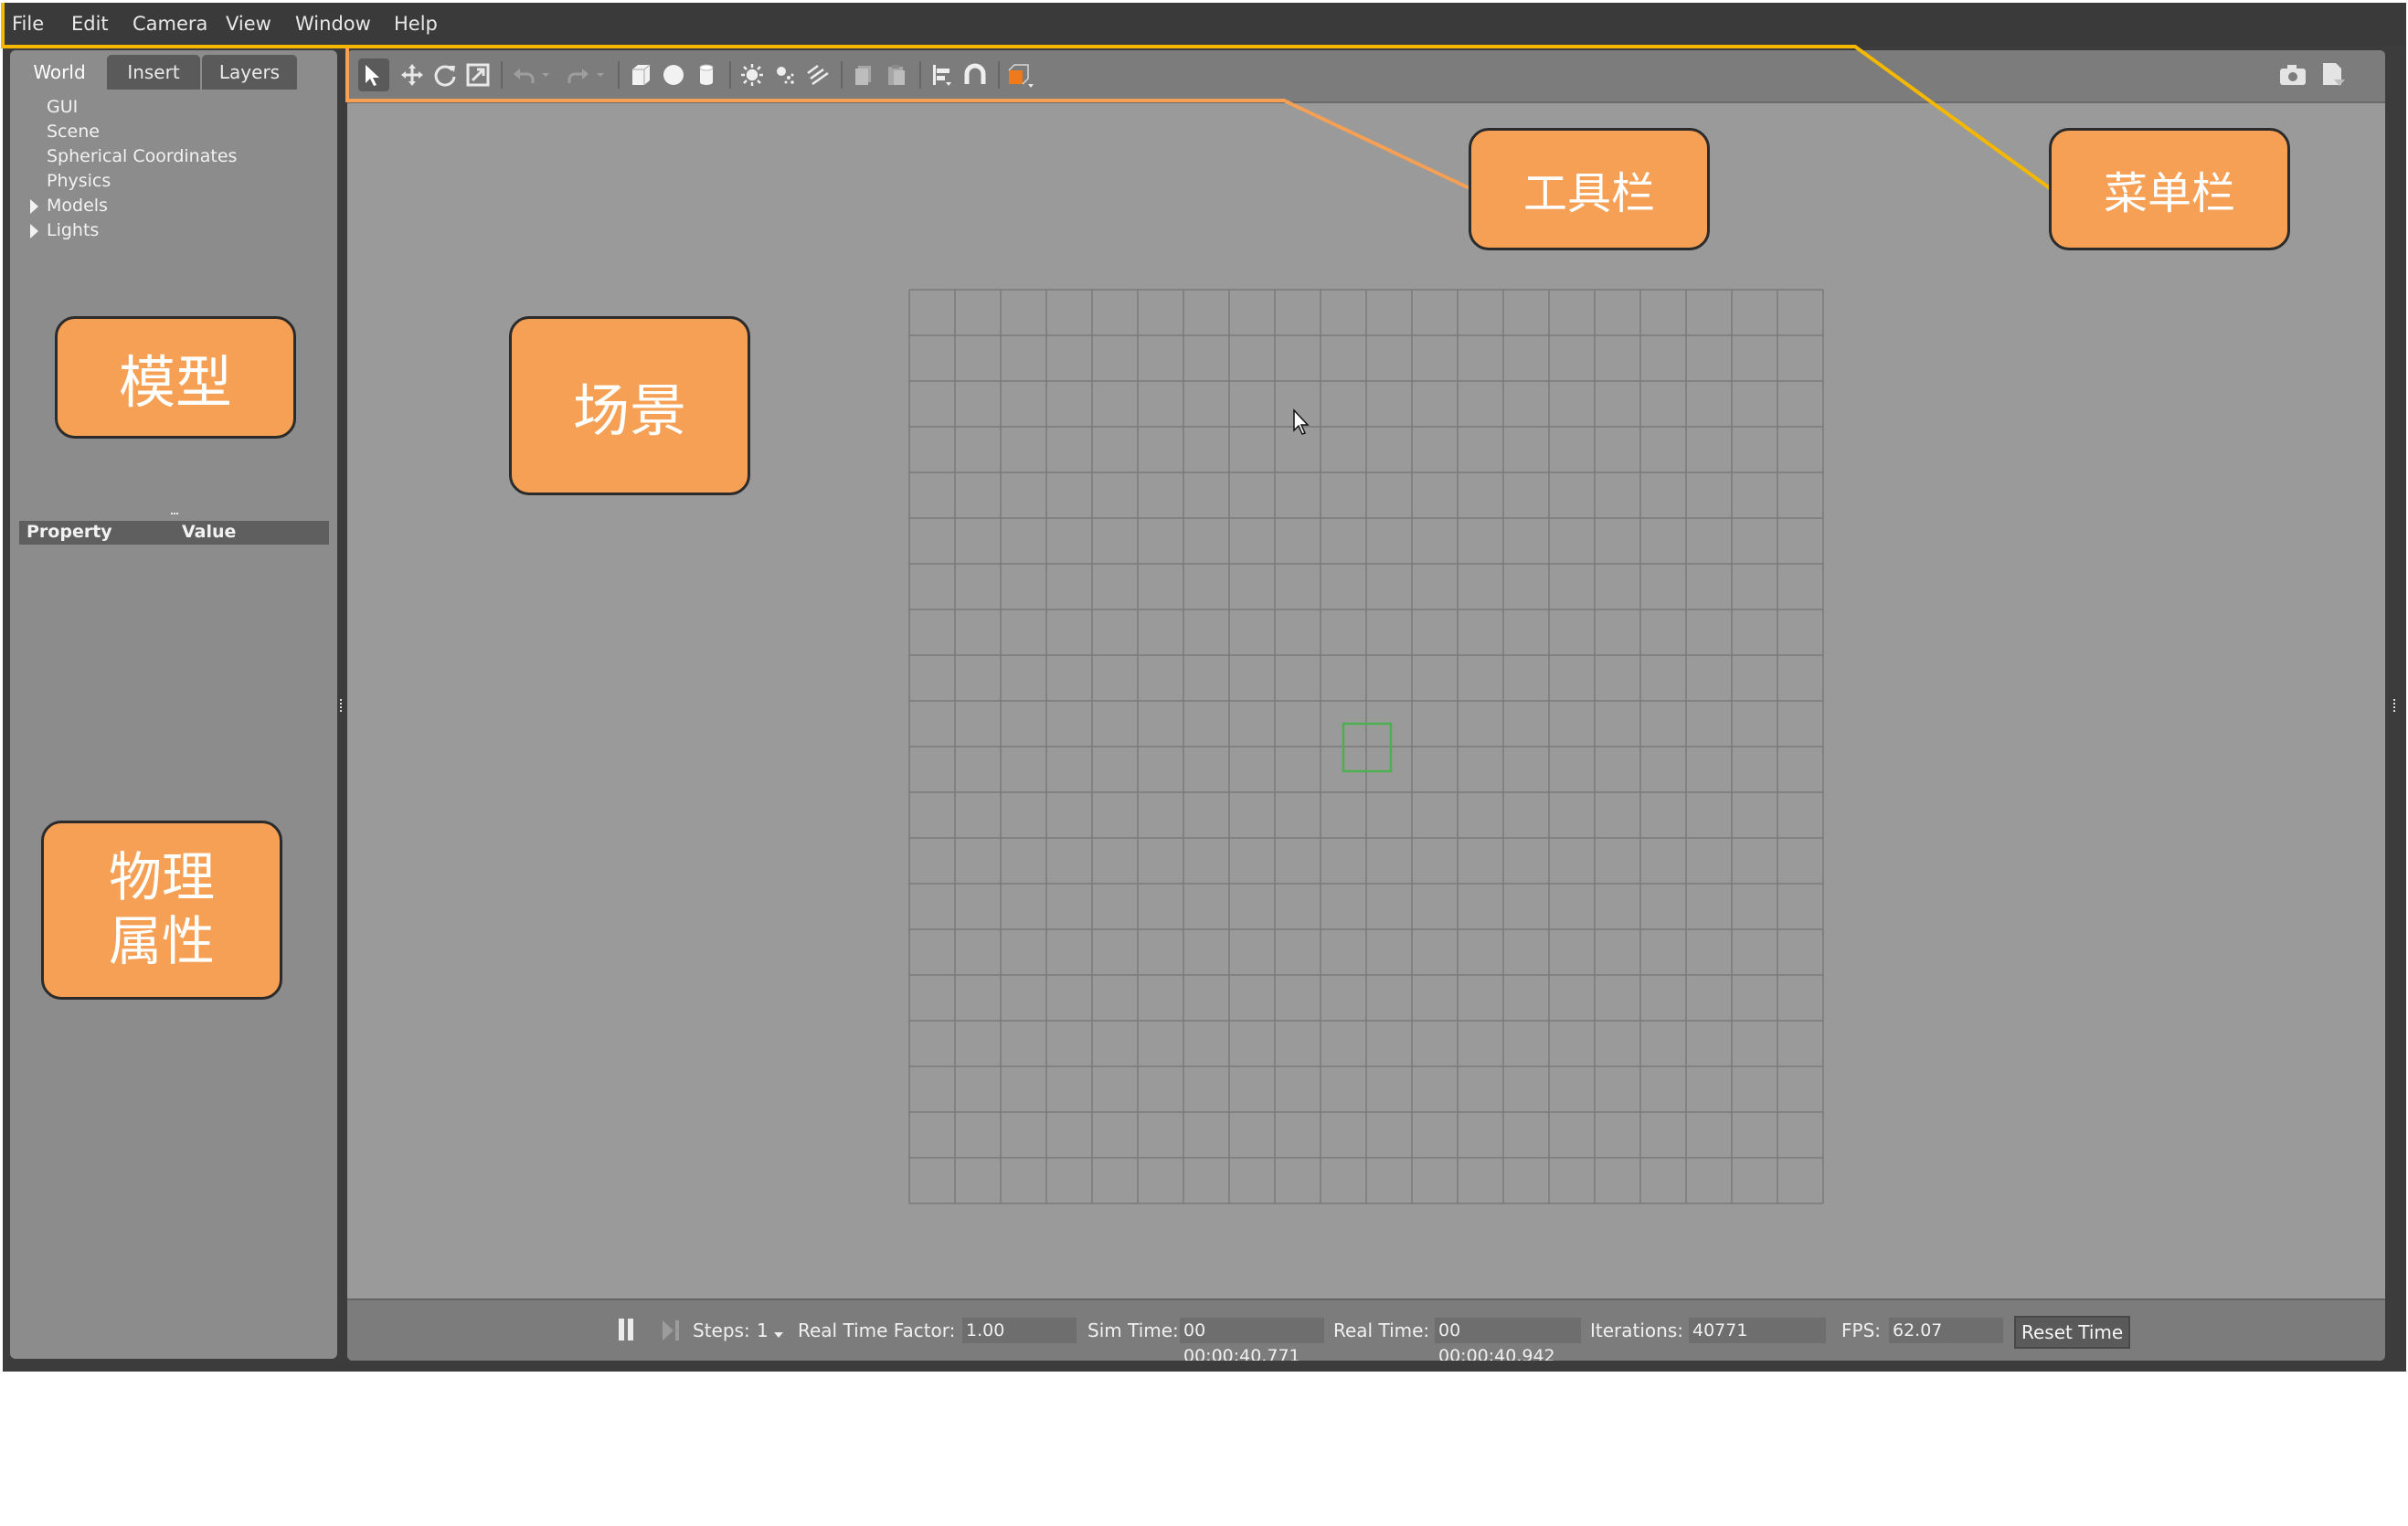 Image resolution: width=2408 pixels, height=1526 pixels. What do you see at coordinates (161, 941) in the screenshot?
I see `physics-callout-line2: 属性` at bounding box center [161, 941].